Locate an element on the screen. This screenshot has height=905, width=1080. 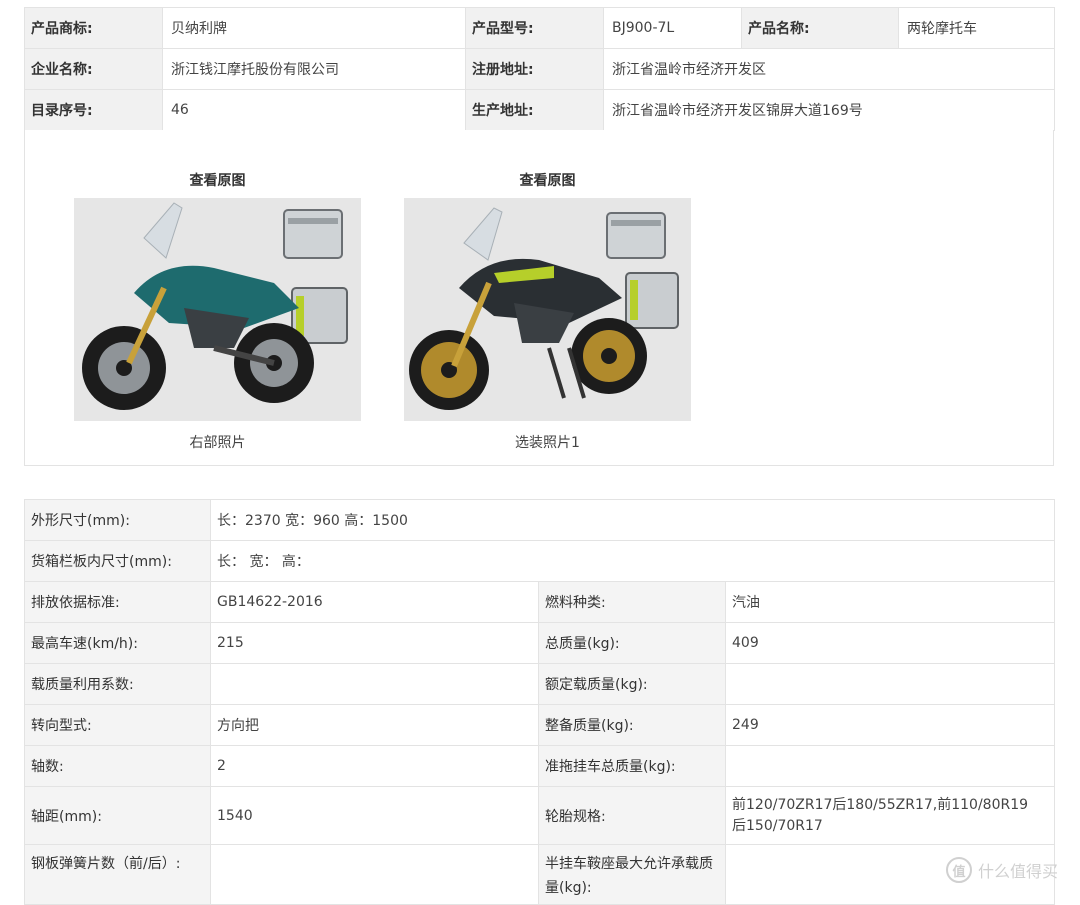
watermark: 值 什么值得买 is located at coordinates (1001, 870).